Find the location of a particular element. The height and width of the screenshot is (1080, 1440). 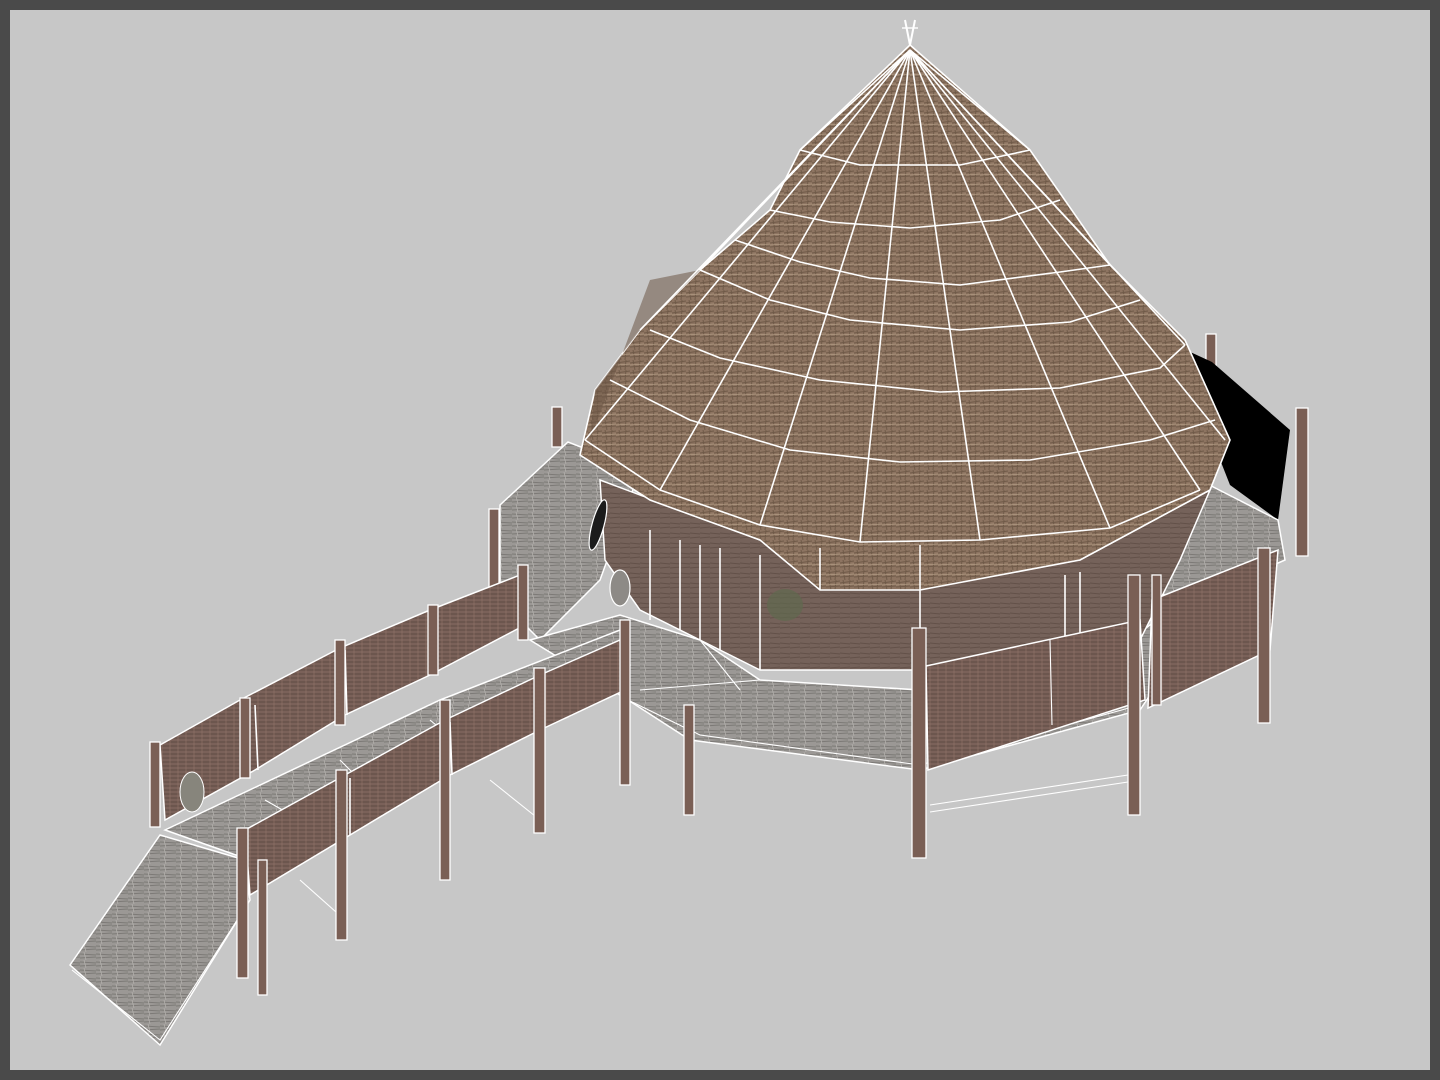

walkway-stone is located at coordinates (192, 792).